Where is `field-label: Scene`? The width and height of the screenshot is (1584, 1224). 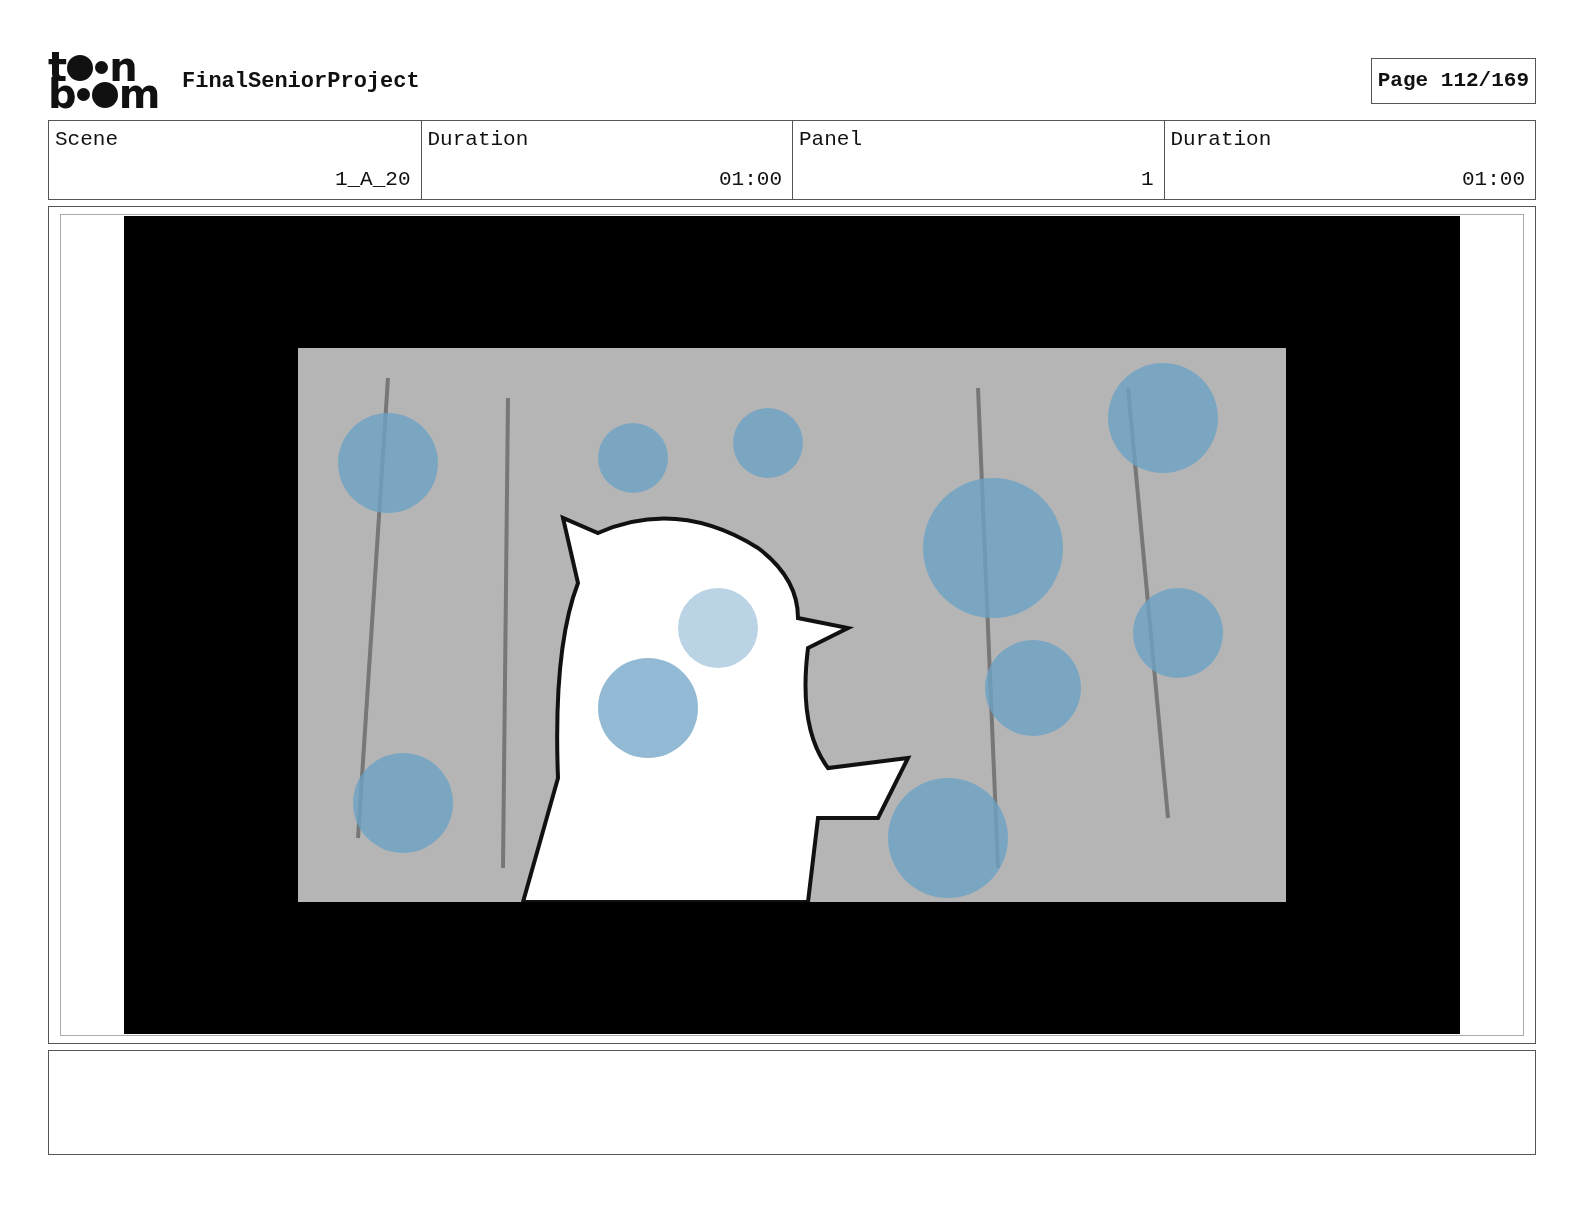
field-label: Scene is located at coordinates (86, 140).